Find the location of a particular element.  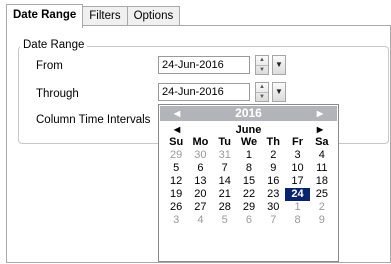

calendar-day: 17 is located at coordinates (297, 181).